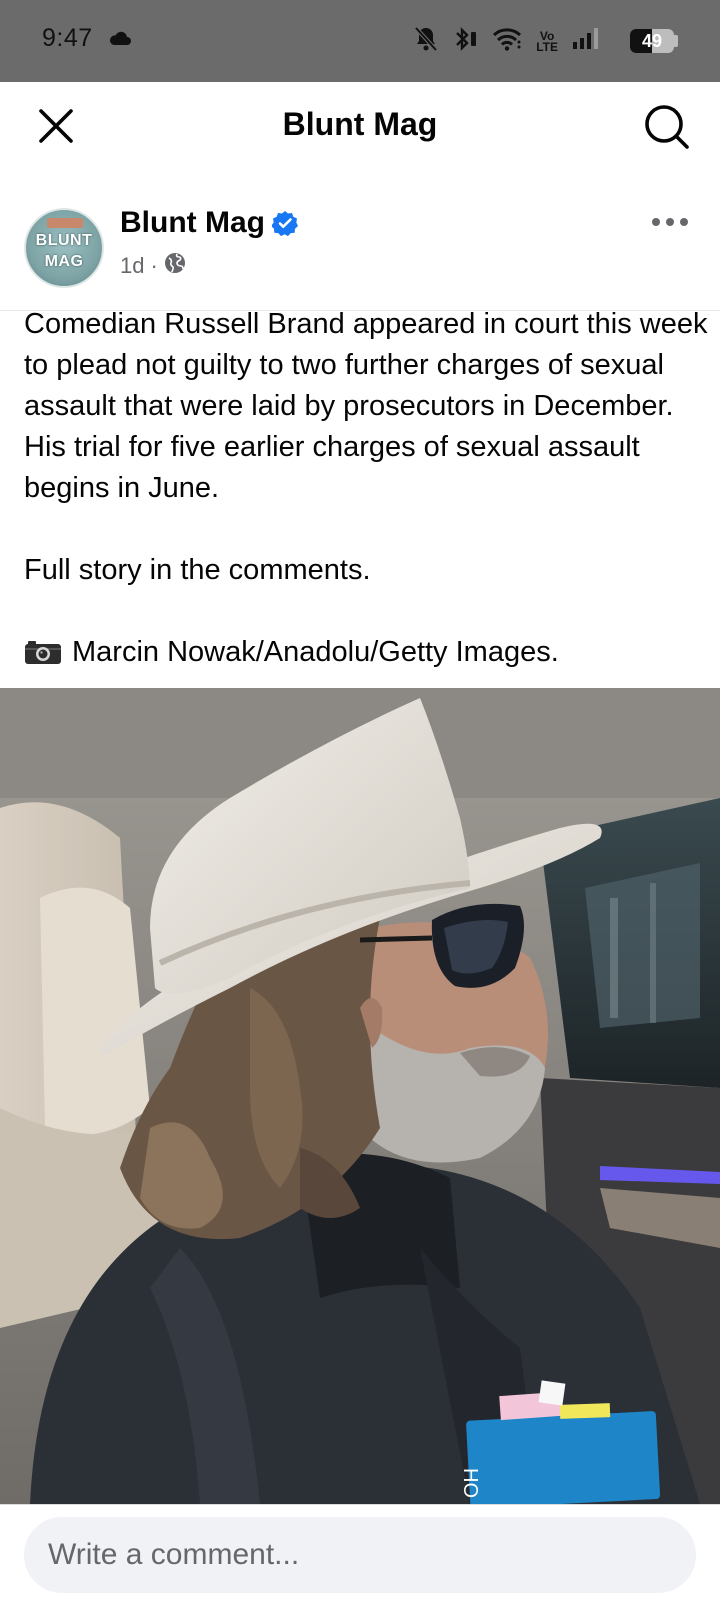 Image resolution: width=720 pixels, height=1604 pixels. What do you see at coordinates (360, 41) in the screenshot?
I see `status-bar: 9:47 Vo LTE 49` at bounding box center [360, 41].